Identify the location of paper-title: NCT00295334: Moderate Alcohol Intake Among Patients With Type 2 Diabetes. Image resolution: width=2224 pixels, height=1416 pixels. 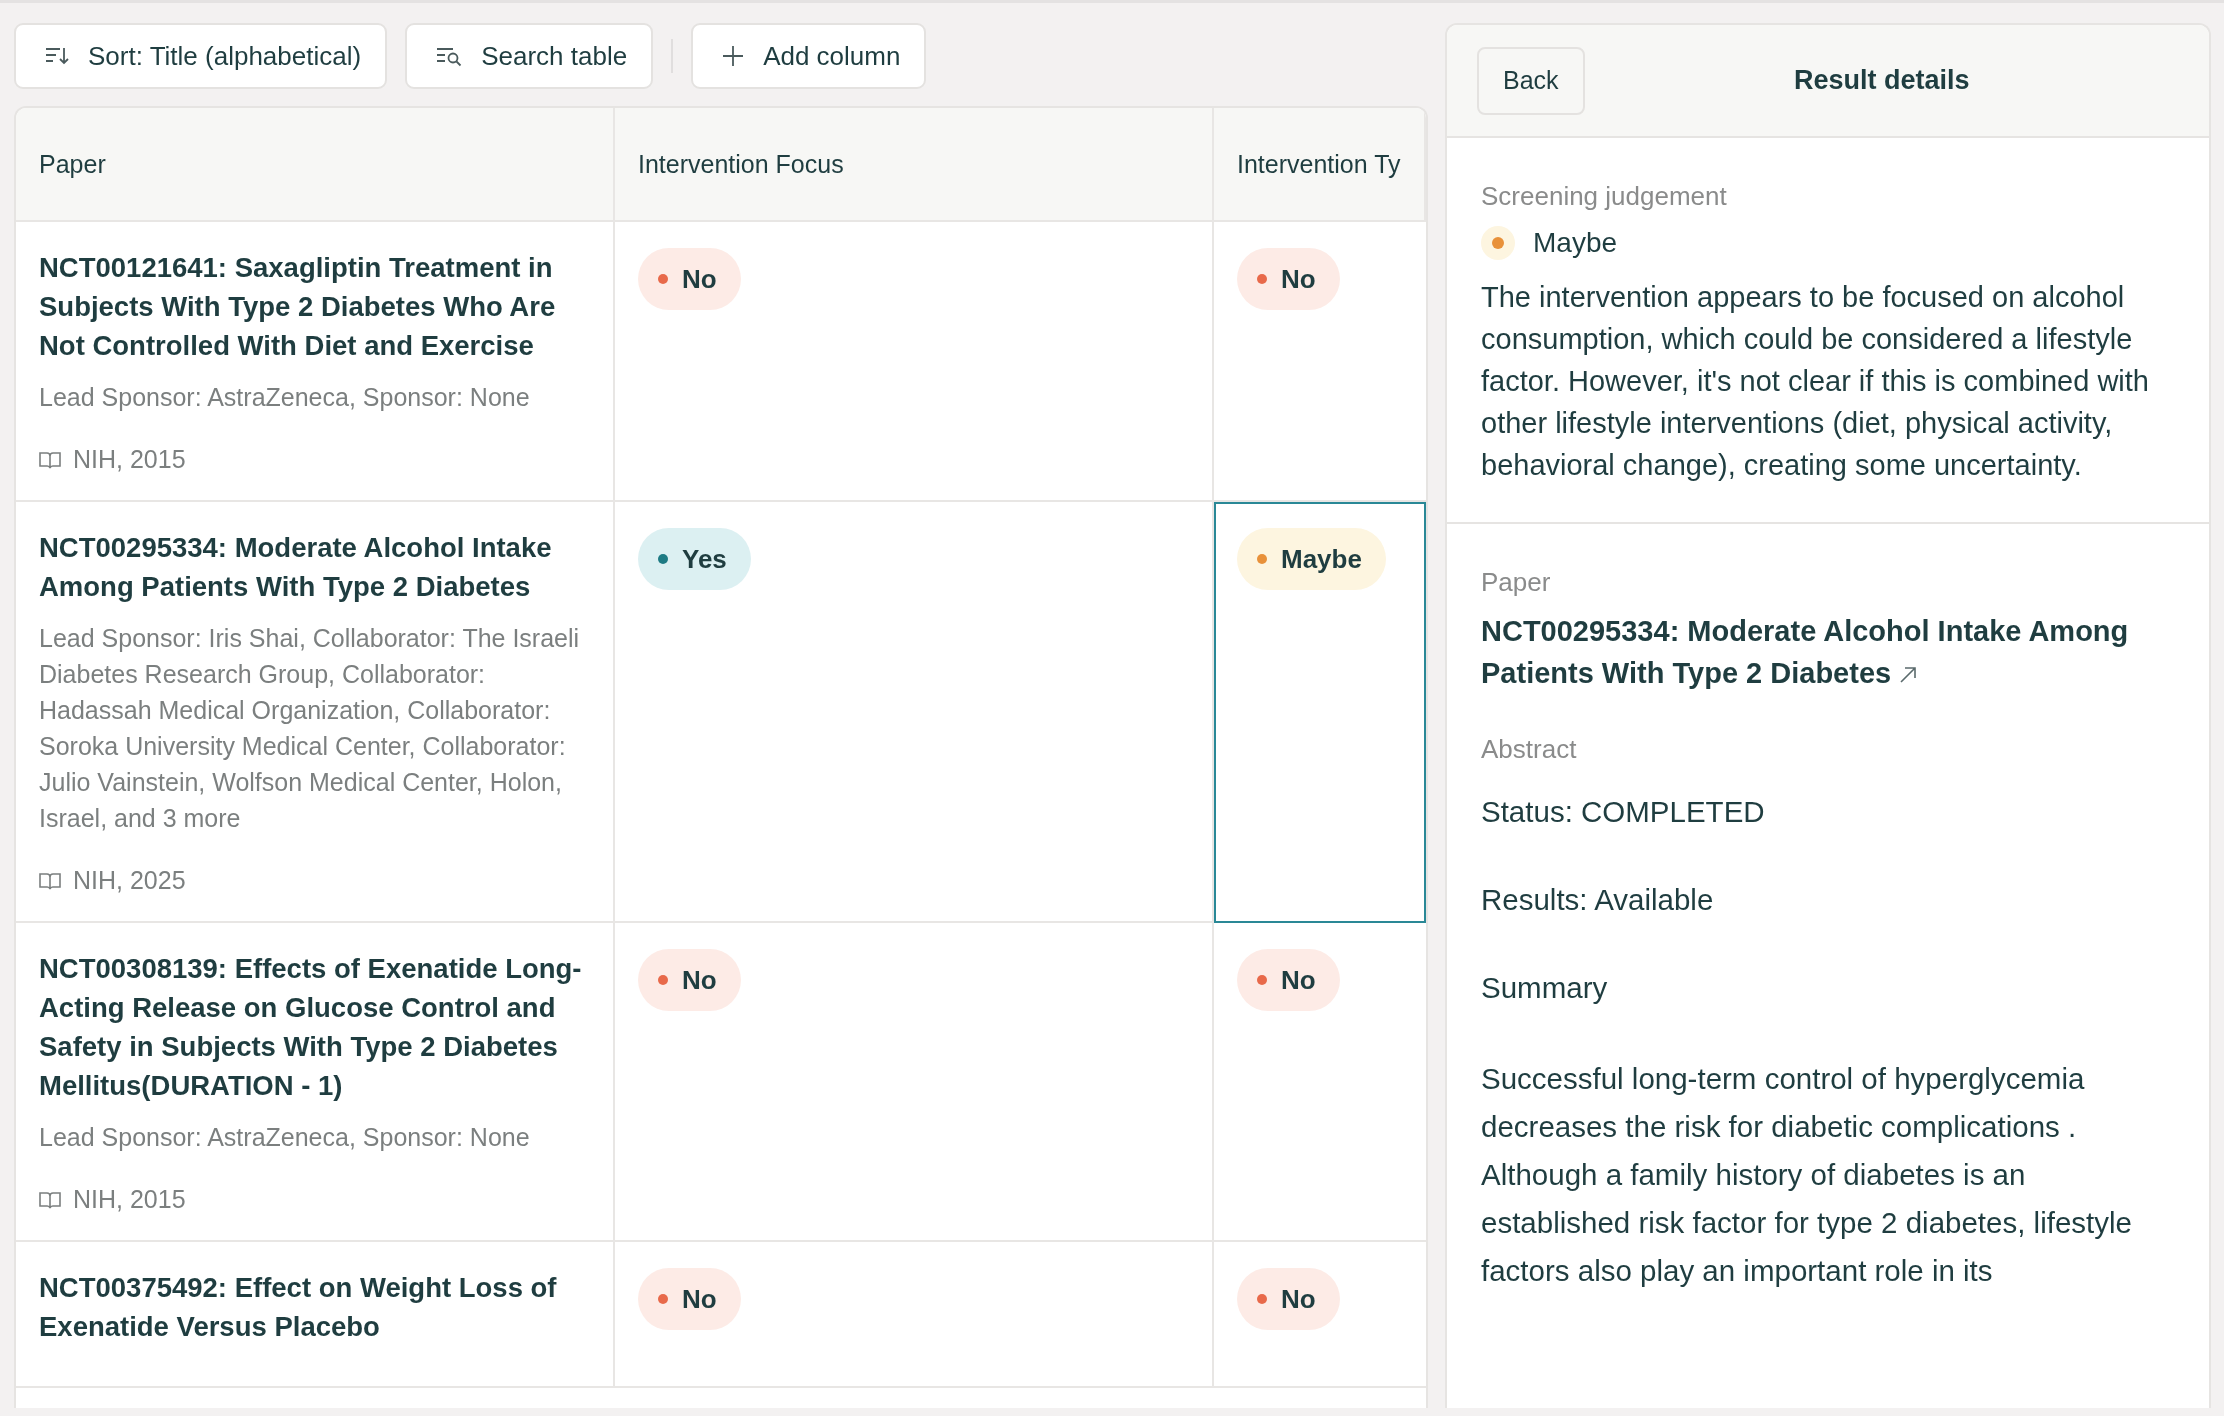
(315, 567).